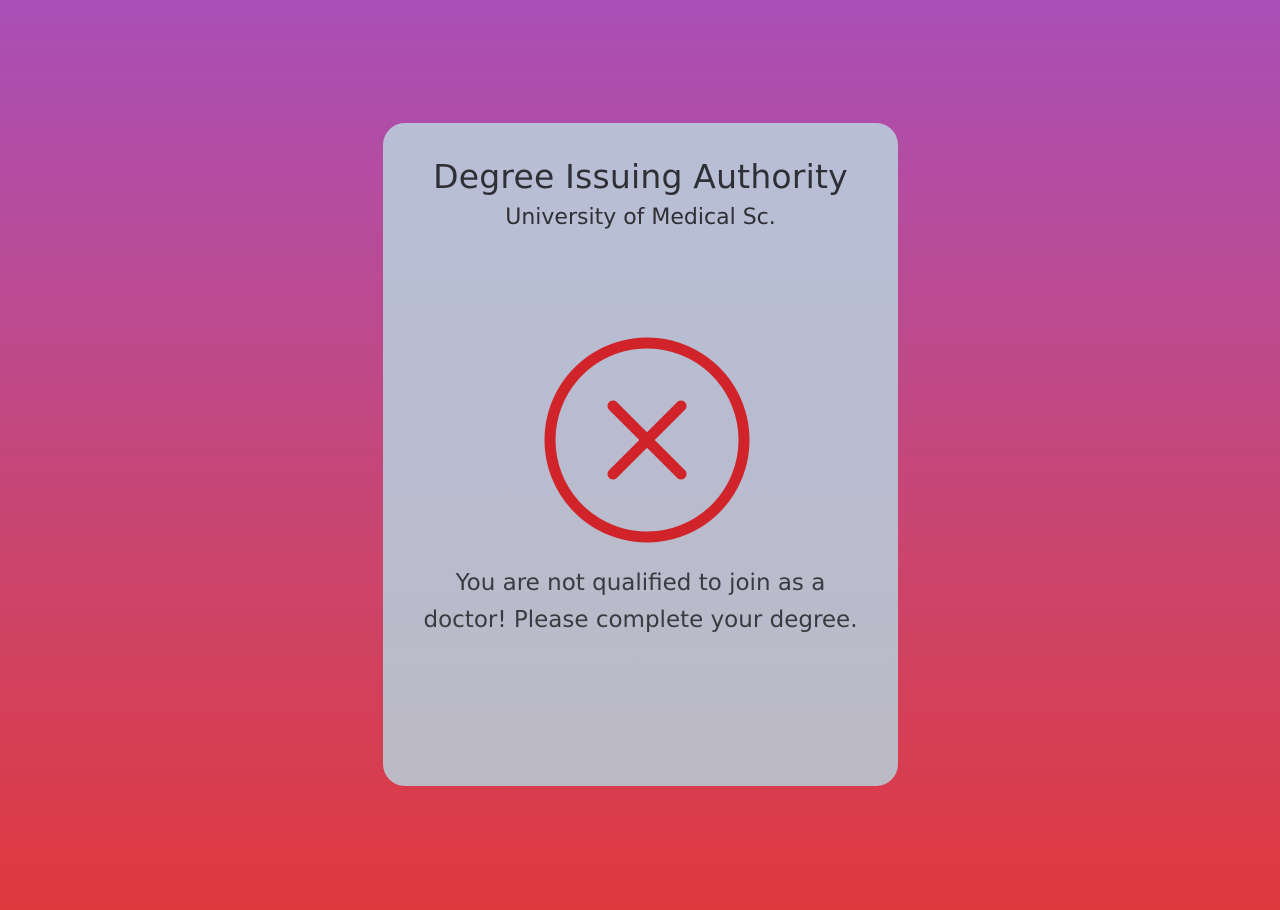 The height and width of the screenshot is (910, 1280). Describe the element at coordinates (640, 620) in the screenshot. I see `error-message-line-2: doctor! Please complete your degree.` at that location.